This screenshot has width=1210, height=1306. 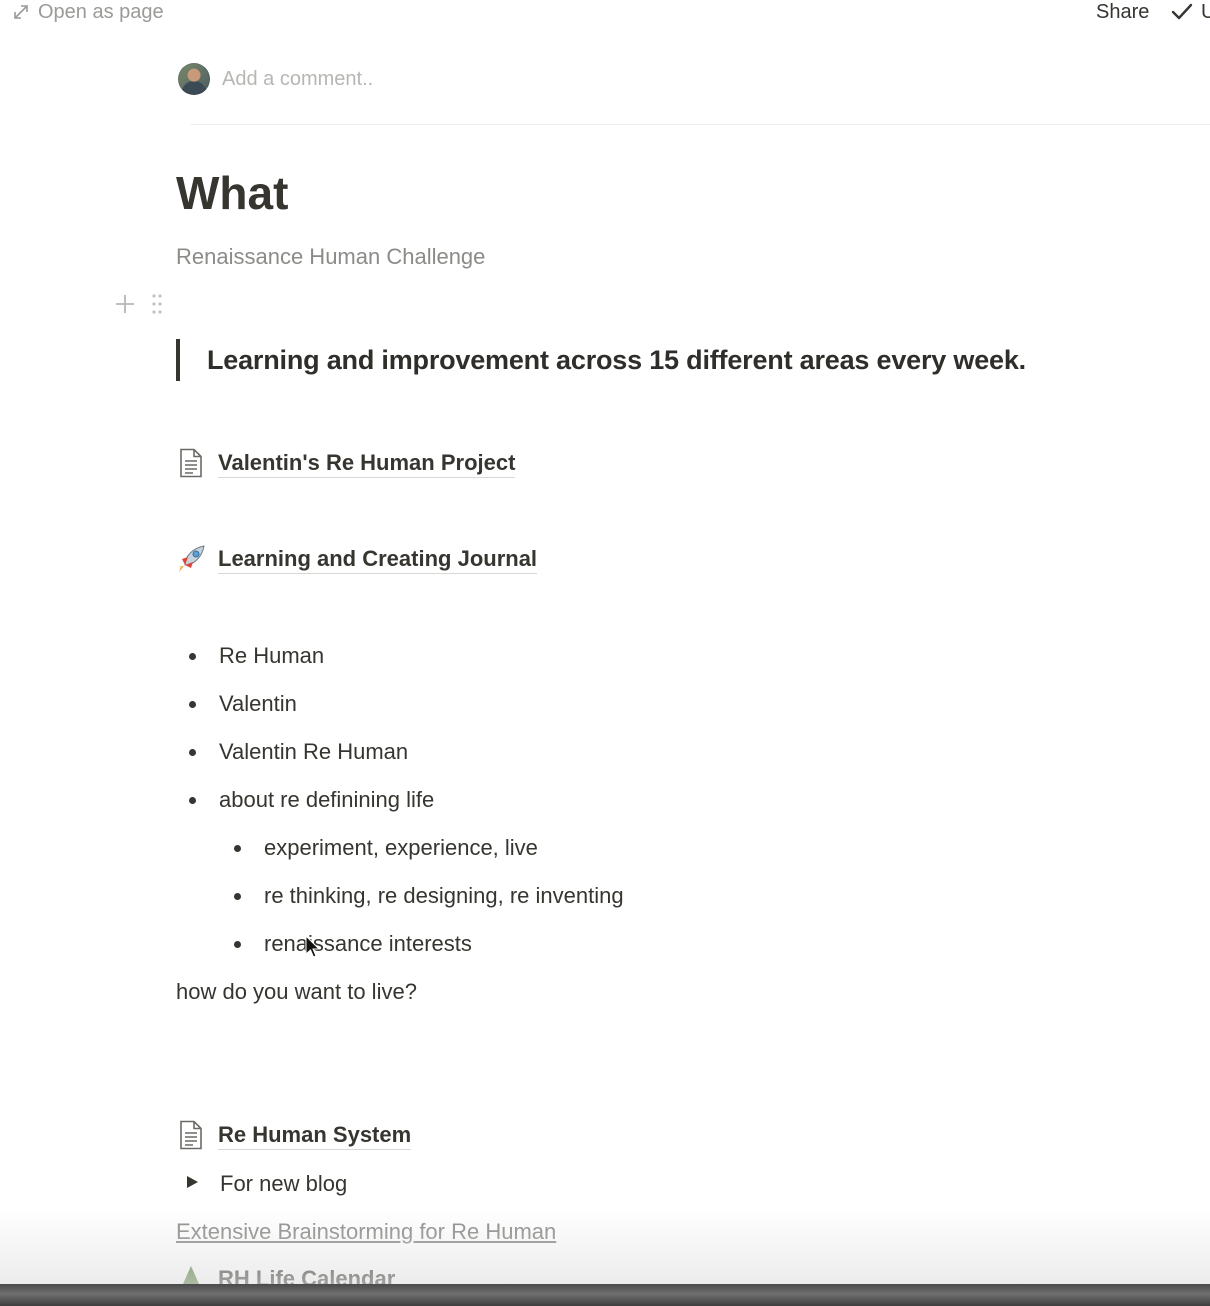 I want to click on sub-list-item: experiment, experience, live, so click(x=386, y=848).